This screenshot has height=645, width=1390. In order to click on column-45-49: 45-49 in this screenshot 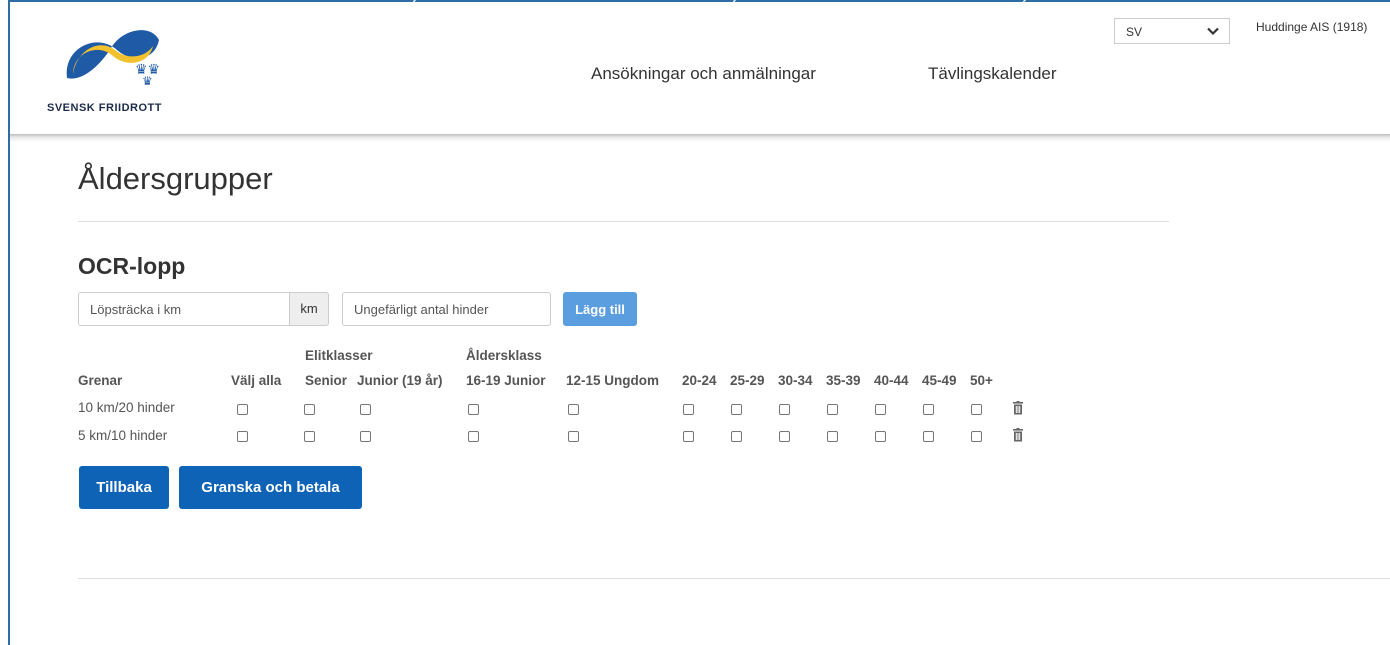, I will do `click(939, 380)`.